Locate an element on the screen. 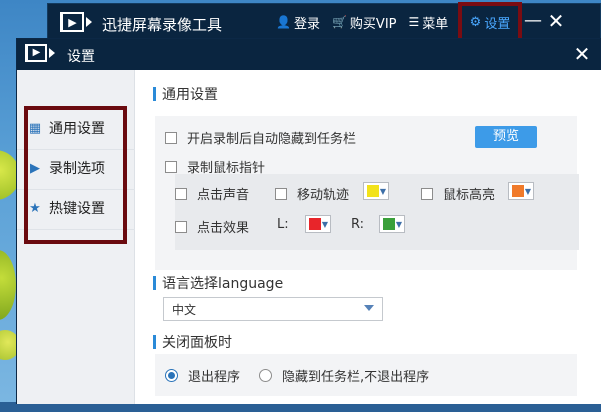 The width and height of the screenshot is (601, 412). language-select: 中文 is located at coordinates (273, 309).